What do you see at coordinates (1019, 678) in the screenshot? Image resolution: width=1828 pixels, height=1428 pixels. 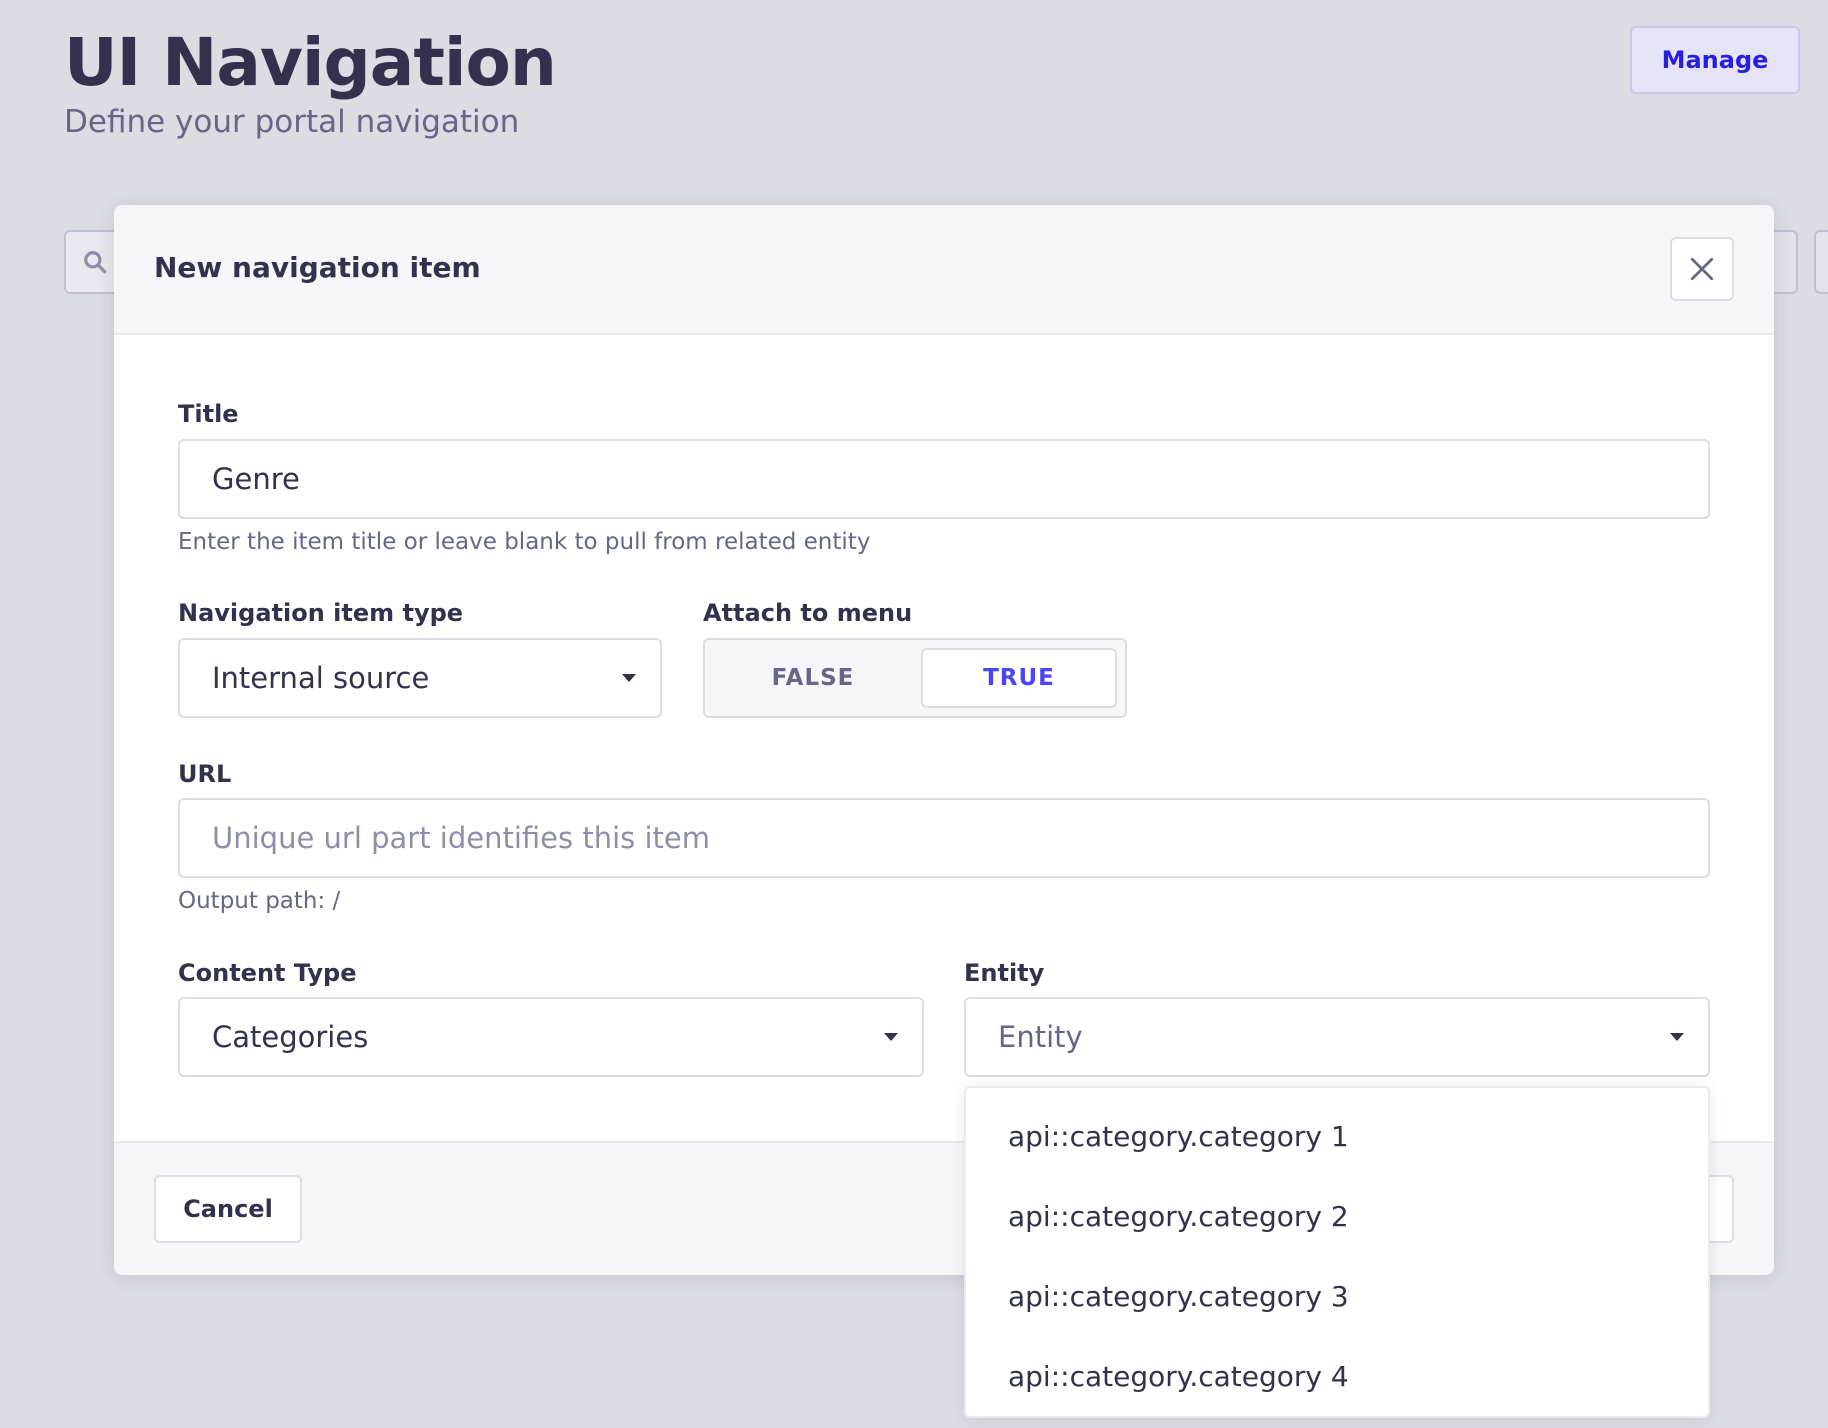 I see `attach-true-option: TRUE` at bounding box center [1019, 678].